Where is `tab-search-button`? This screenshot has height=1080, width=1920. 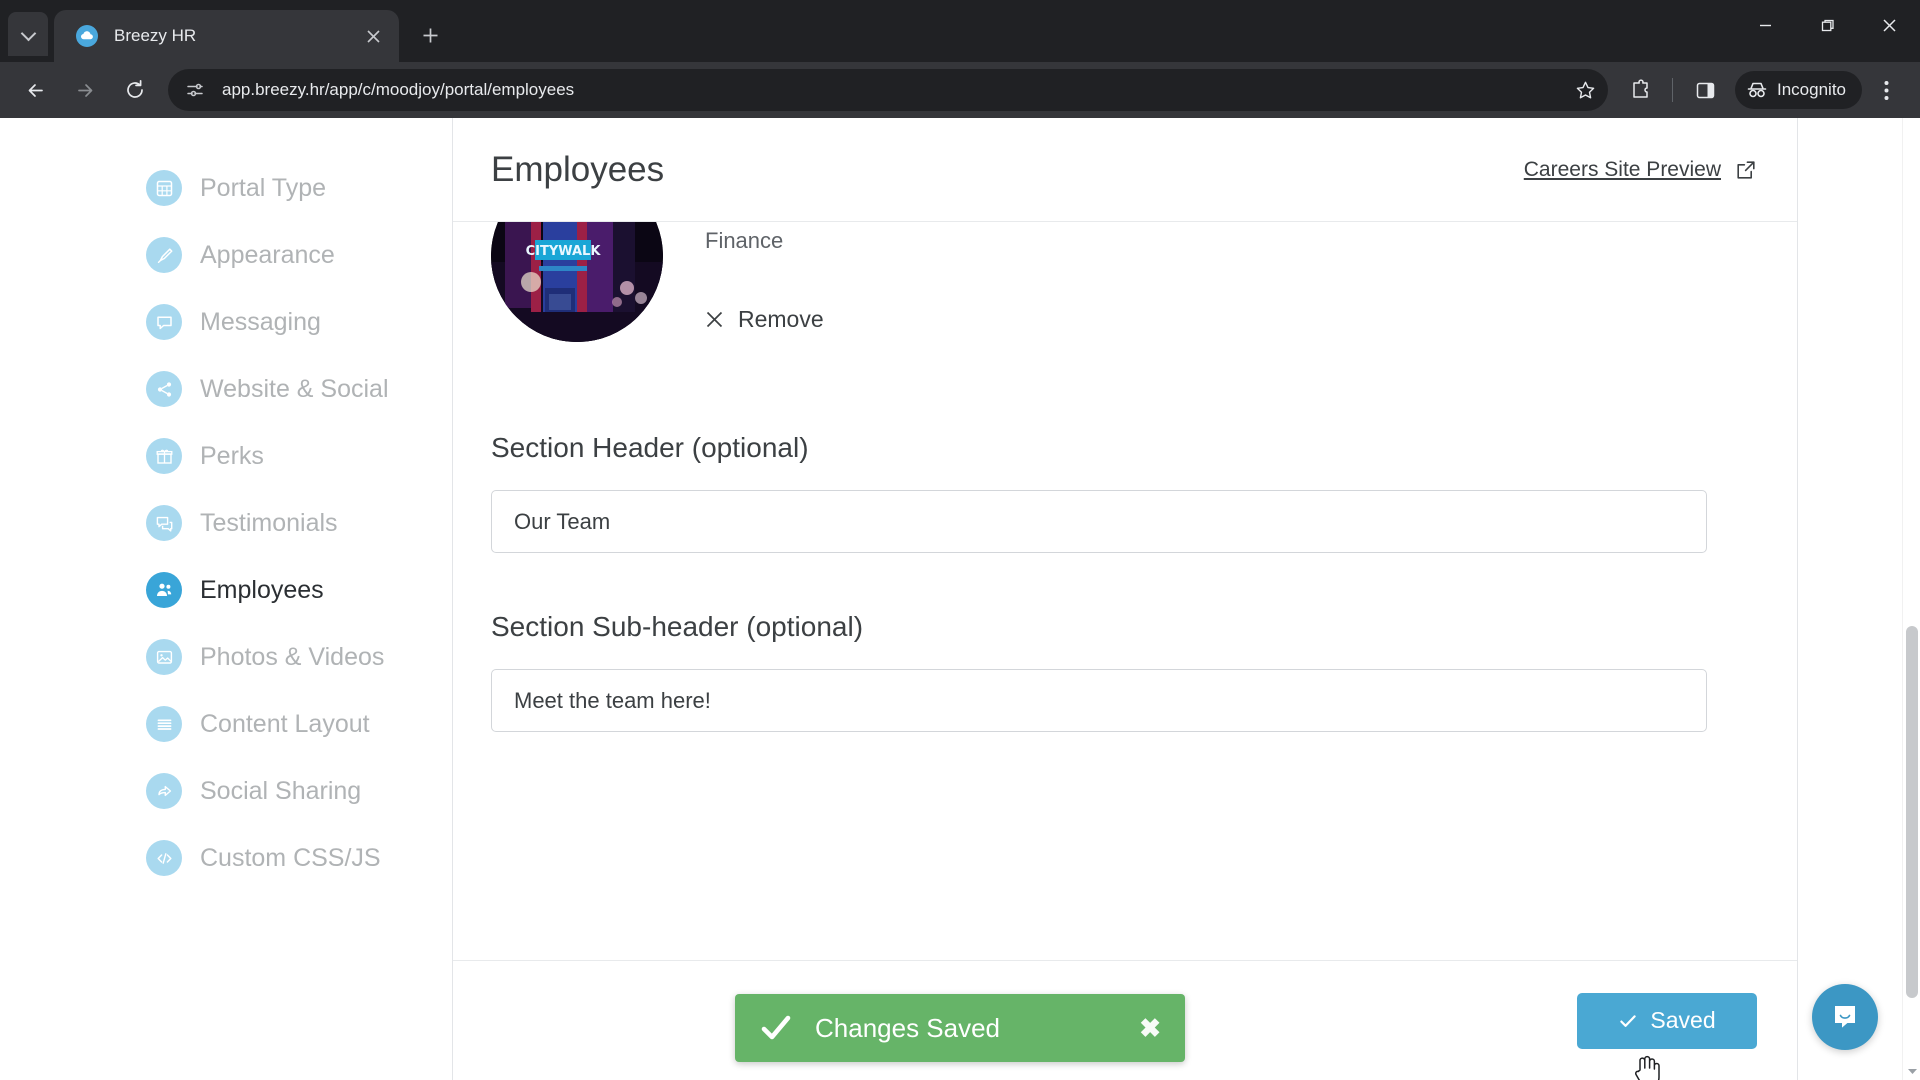
tab-search-button is located at coordinates (28, 34).